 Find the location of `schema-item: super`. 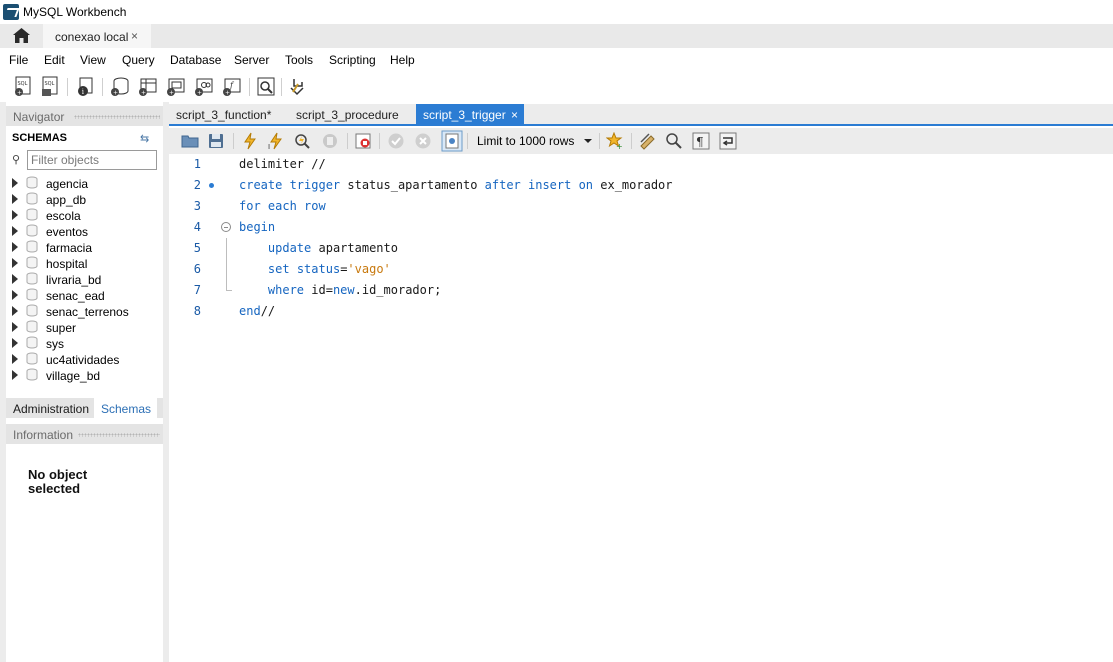

schema-item: super is located at coordinates (84, 327).